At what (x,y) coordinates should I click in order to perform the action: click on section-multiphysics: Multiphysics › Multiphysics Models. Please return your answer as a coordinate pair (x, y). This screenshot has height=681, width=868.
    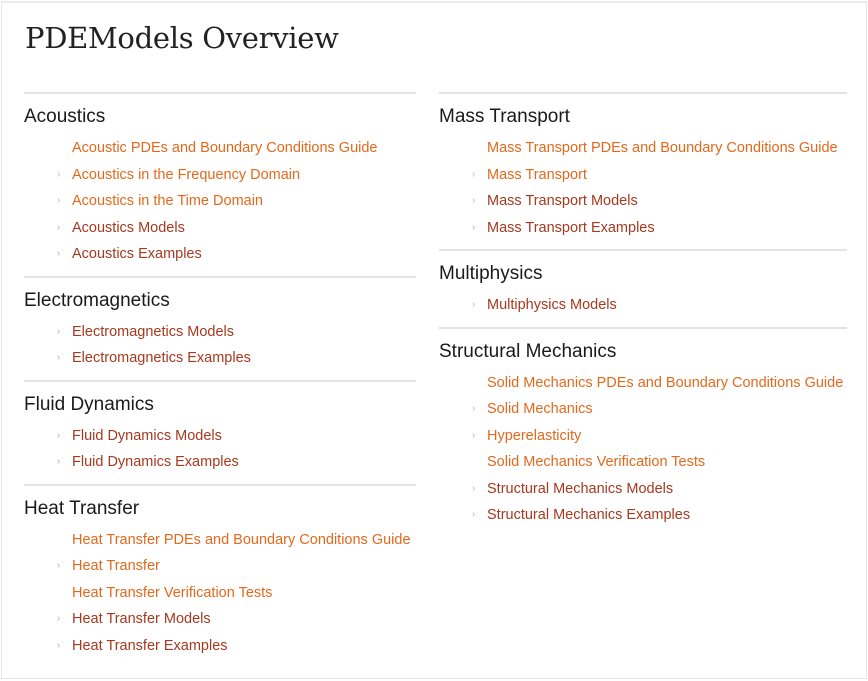
    Looking at the image, I should click on (643, 288).